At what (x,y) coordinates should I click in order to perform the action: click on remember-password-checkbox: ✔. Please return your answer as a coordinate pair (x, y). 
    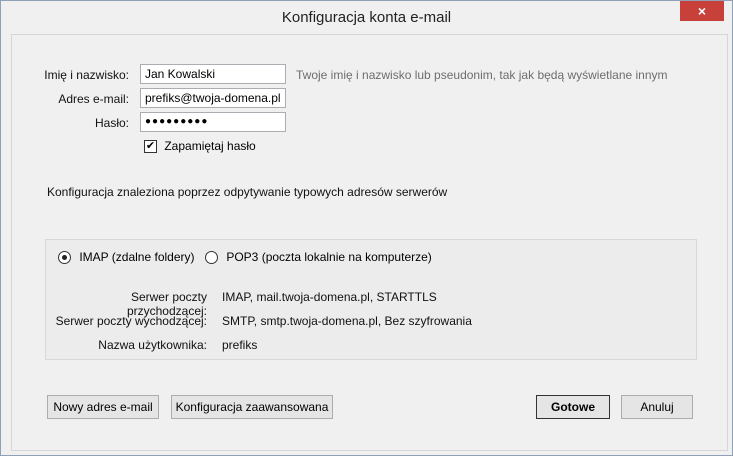
    Looking at the image, I should click on (150, 147).